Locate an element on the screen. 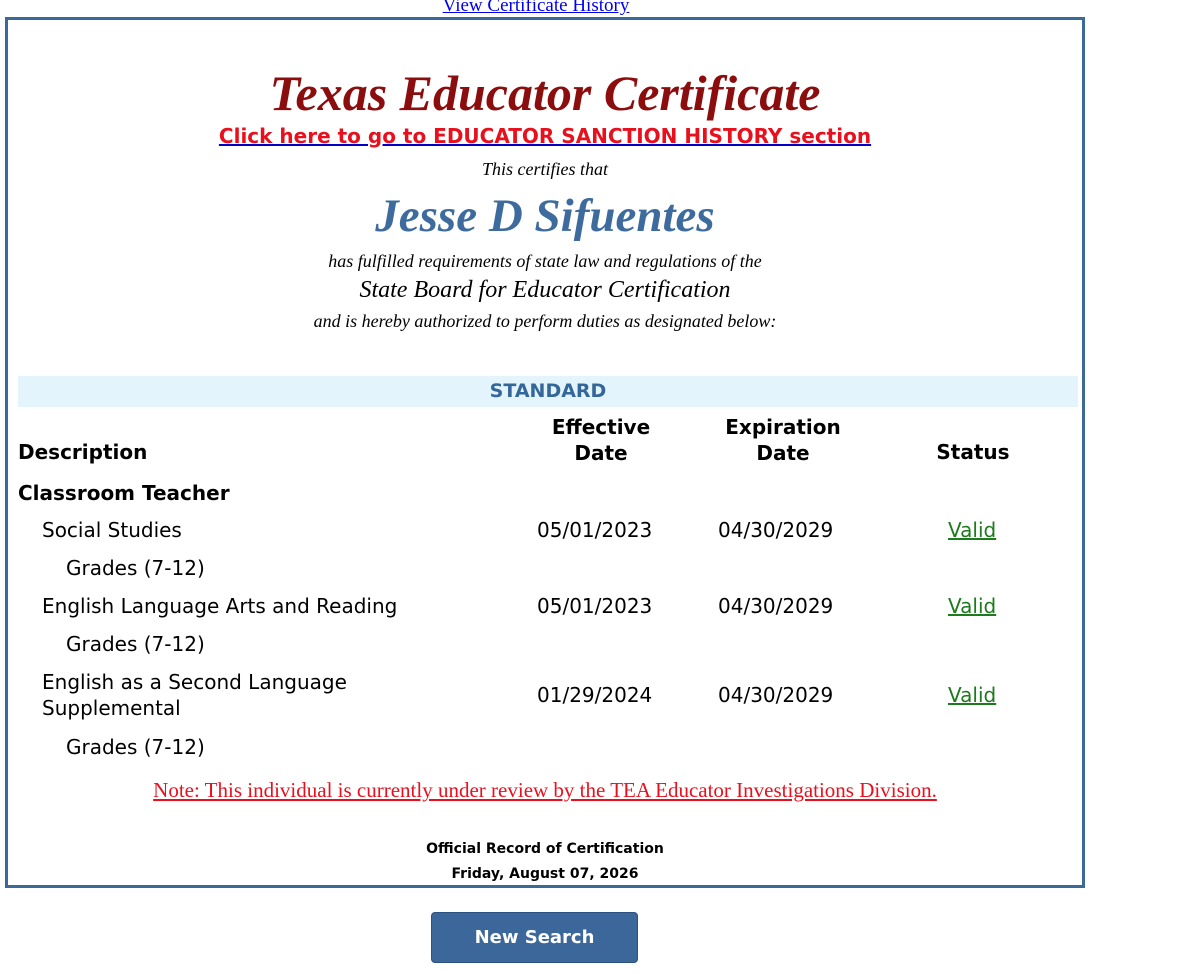  official-record-label: Official Record of Certification is located at coordinates (545, 849).